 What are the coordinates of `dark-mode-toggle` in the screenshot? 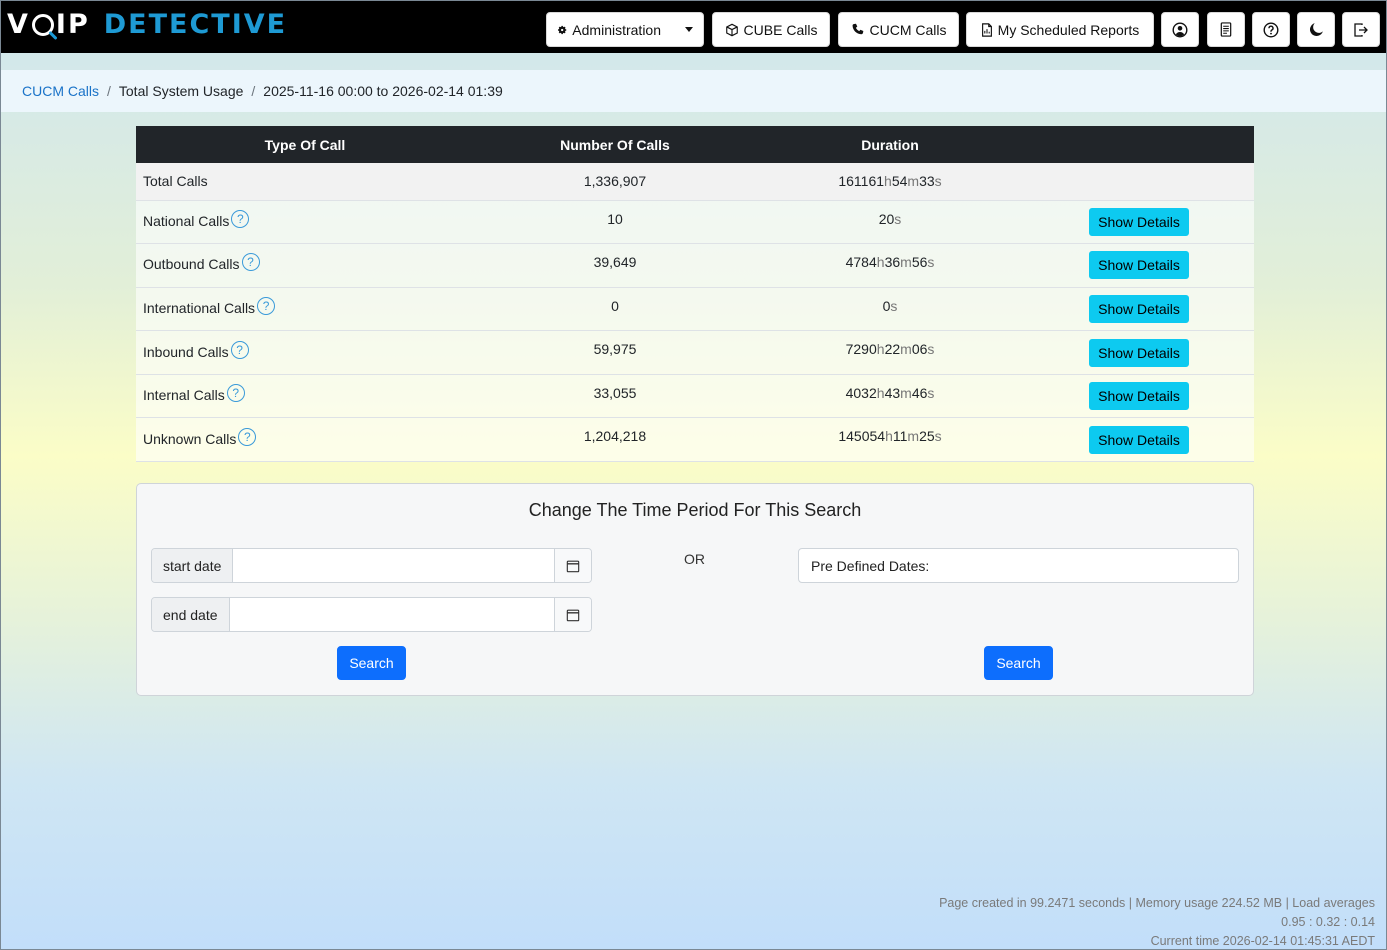 It's located at (1316, 29).